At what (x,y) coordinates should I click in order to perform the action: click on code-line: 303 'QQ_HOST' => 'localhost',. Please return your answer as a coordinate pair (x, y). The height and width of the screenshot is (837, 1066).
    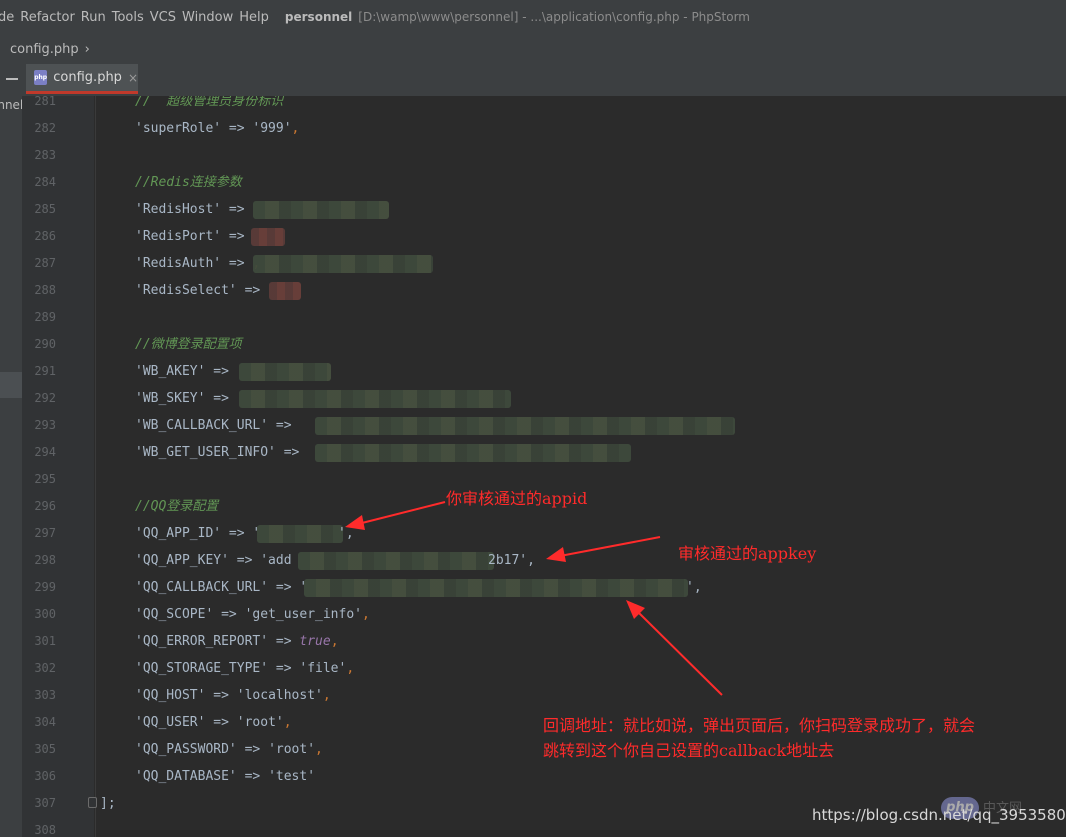
    Looking at the image, I should click on (544, 695).